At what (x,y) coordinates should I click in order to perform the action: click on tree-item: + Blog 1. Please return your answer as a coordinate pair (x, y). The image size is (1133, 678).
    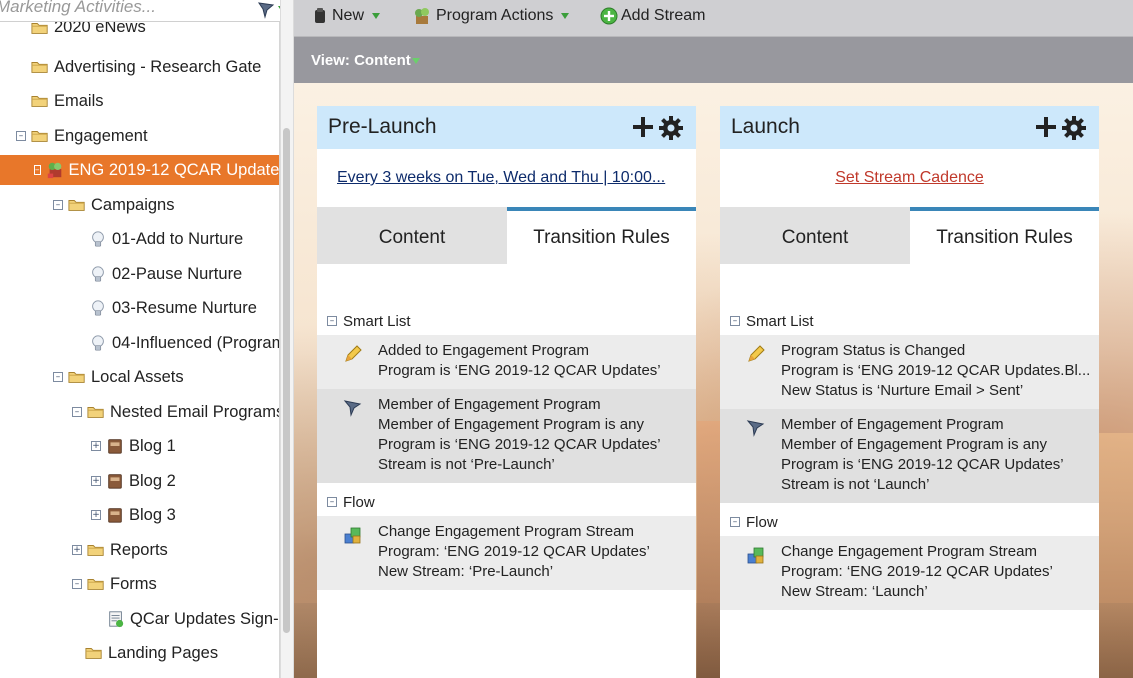
    Looking at the image, I should click on (133, 446).